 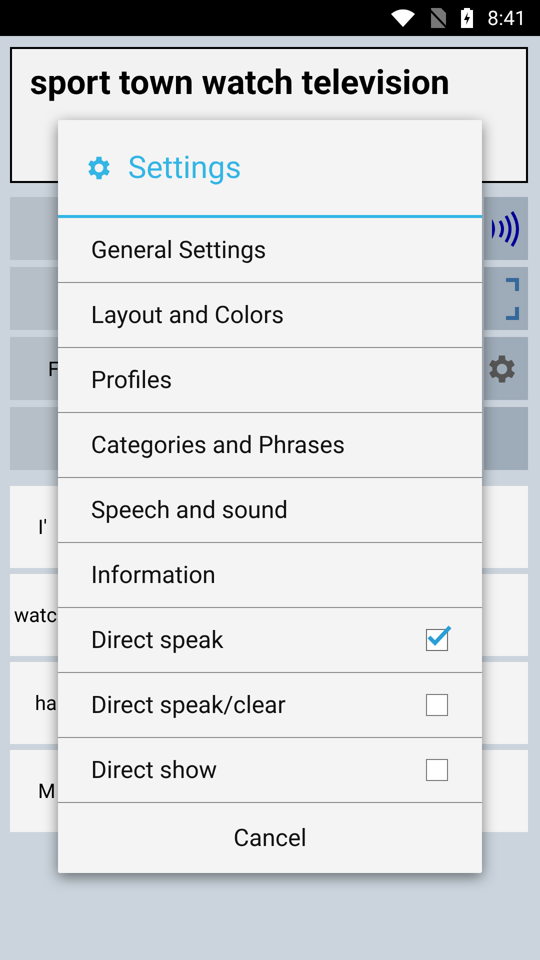 What do you see at coordinates (270, 445) in the screenshot?
I see `menu-item: Categories and Phrases` at bounding box center [270, 445].